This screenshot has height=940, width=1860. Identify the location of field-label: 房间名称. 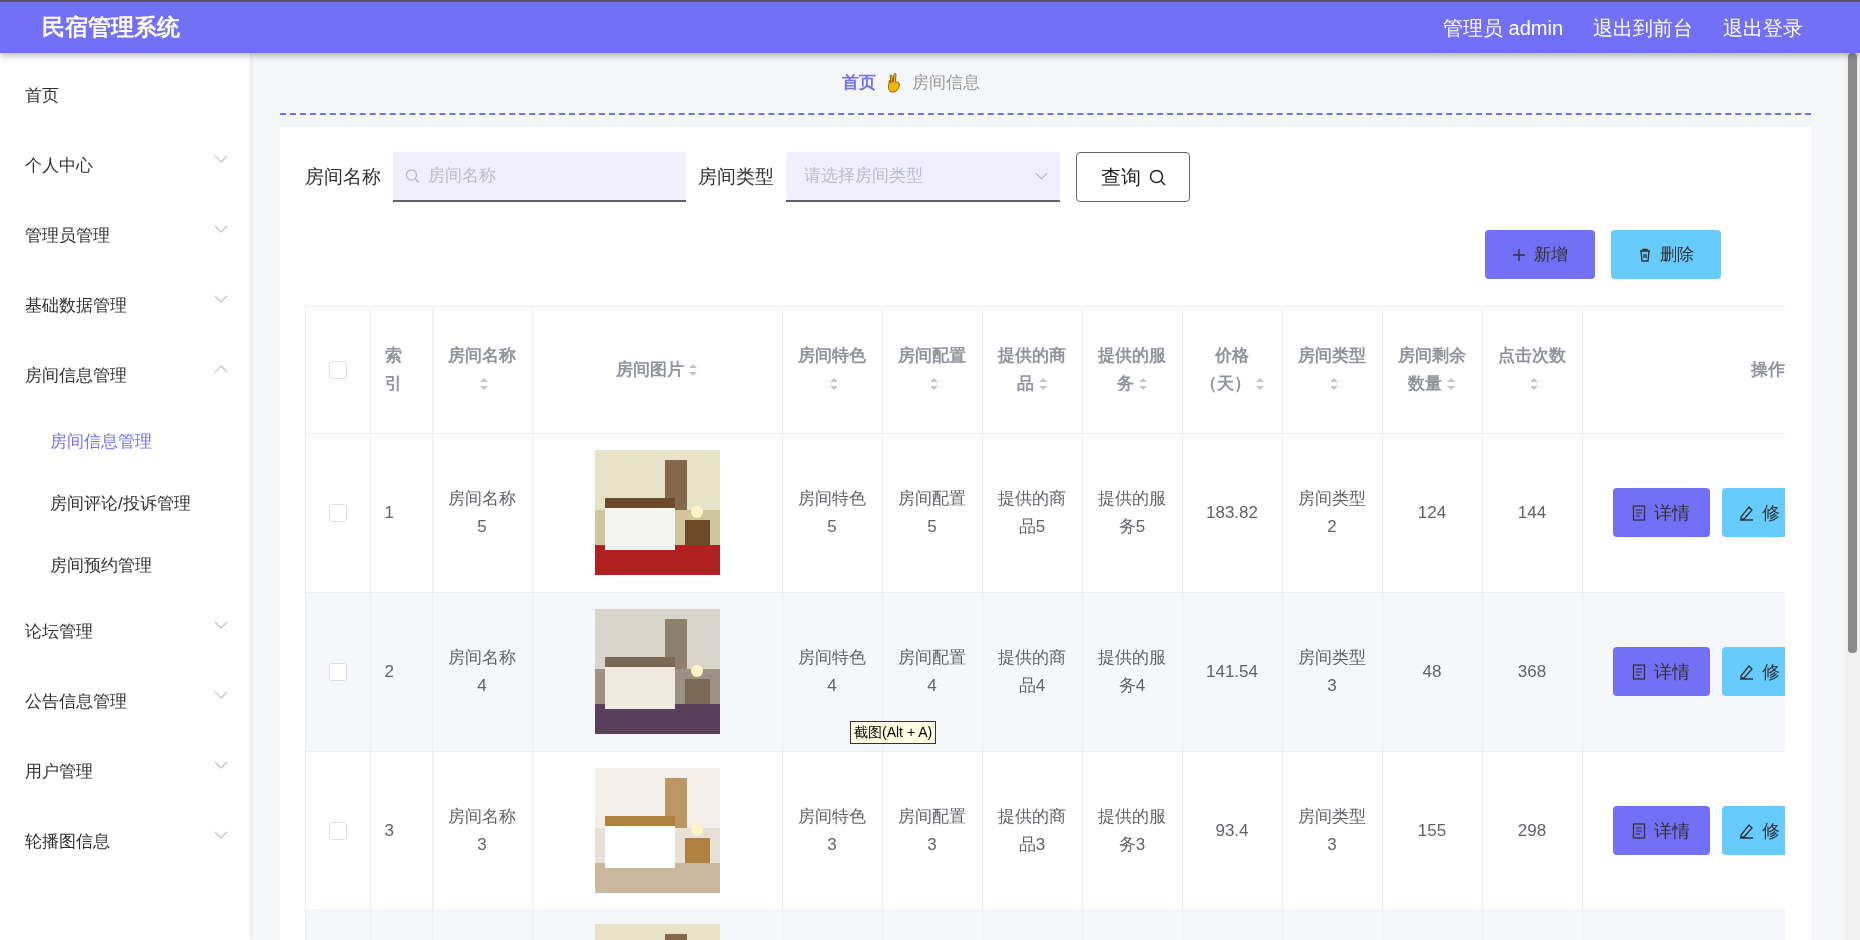
(343, 176).